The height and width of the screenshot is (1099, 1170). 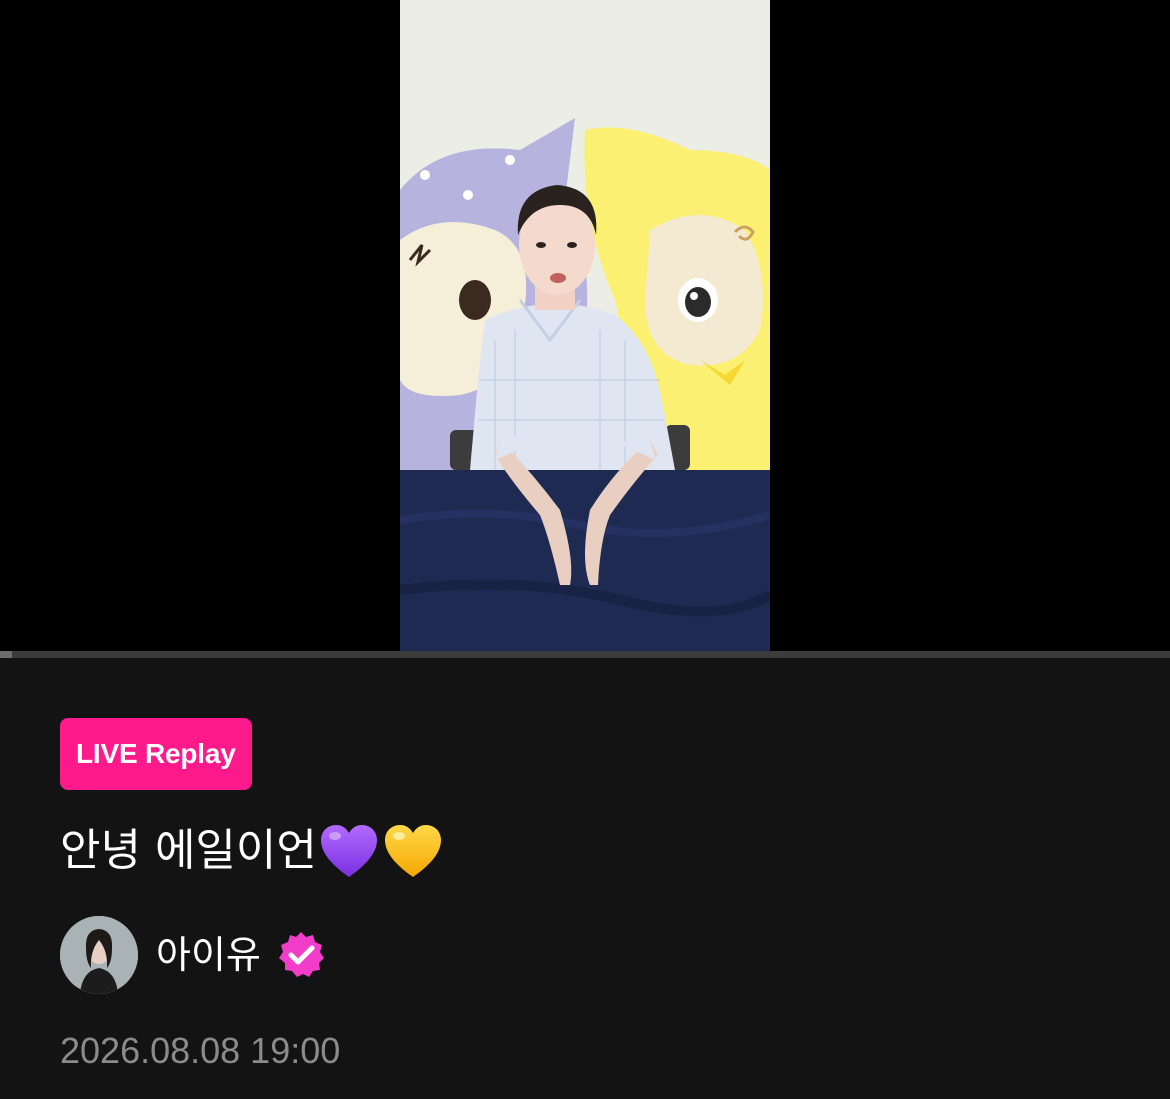 What do you see at coordinates (301, 955) in the screenshot?
I see `verified-badge-icon` at bounding box center [301, 955].